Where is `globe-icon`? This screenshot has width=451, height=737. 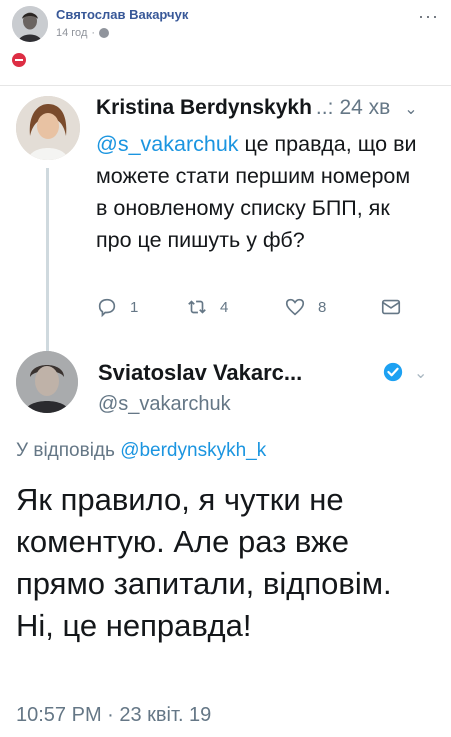 globe-icon is located at coordinates (104, 33).